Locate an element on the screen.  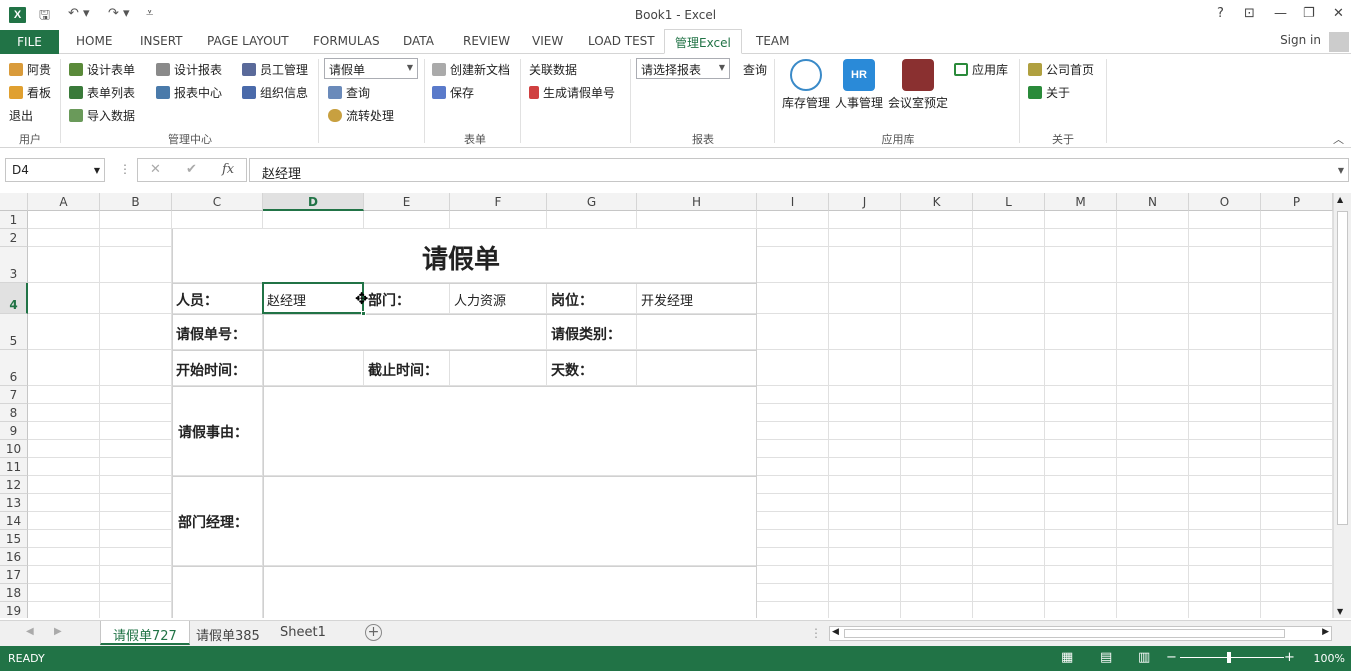
row-header-15: 15 is located at coordinates (14, 539).